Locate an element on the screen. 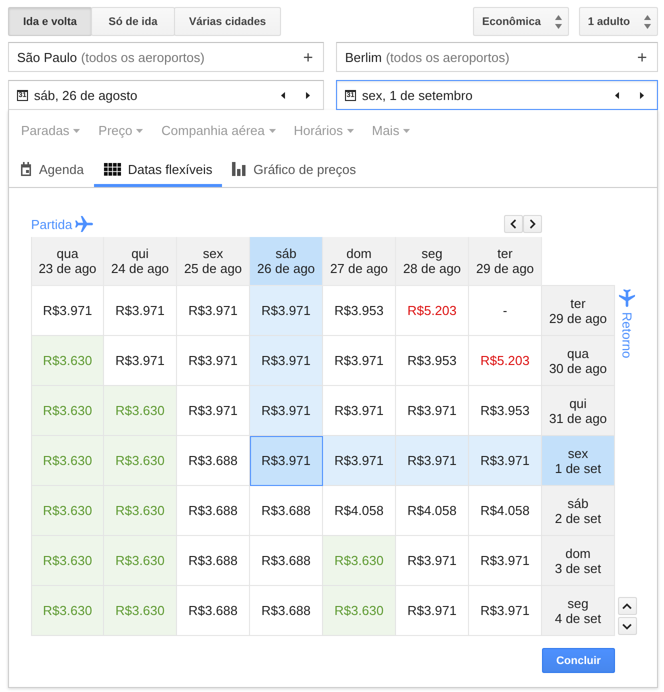  trip-type-button: Só de ida is located at coordinates (133, 21).